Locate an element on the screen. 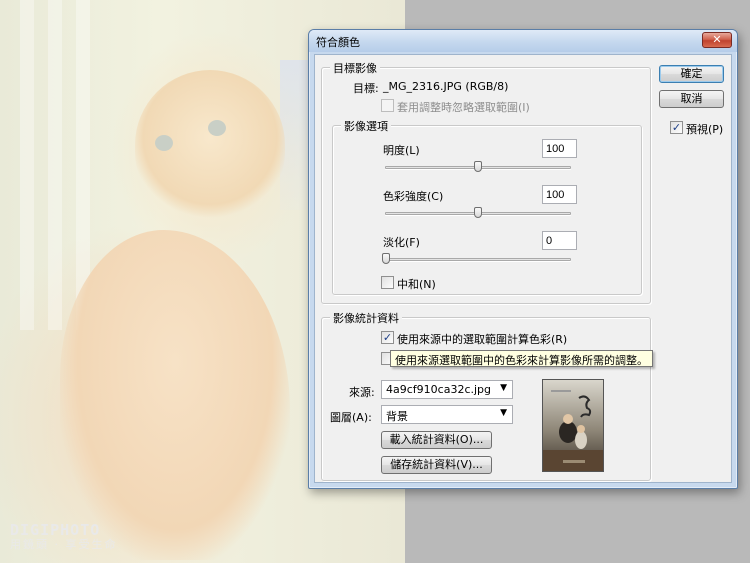 This screenshot has width=750, height=563. watermark: DIGIPHOTO 用鏡頭 · 享受生命 is located at coordinates (64, 536).